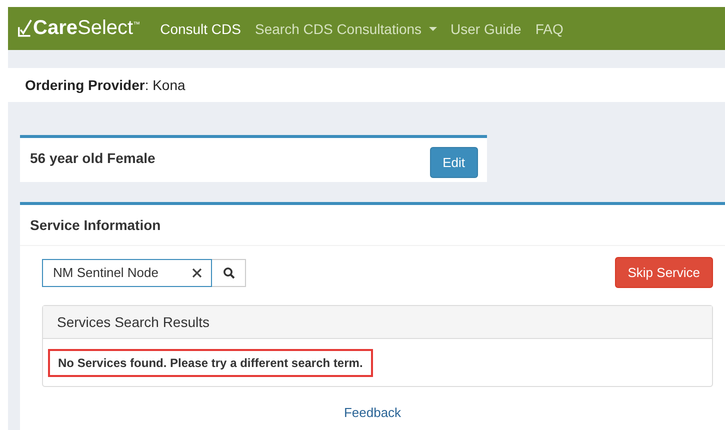 This screenshot has width=725, height=430. What do you see at coordinates (454, 162) in the screenshot?
I see `edit-button: Edit` at bounding box center [454, 162].